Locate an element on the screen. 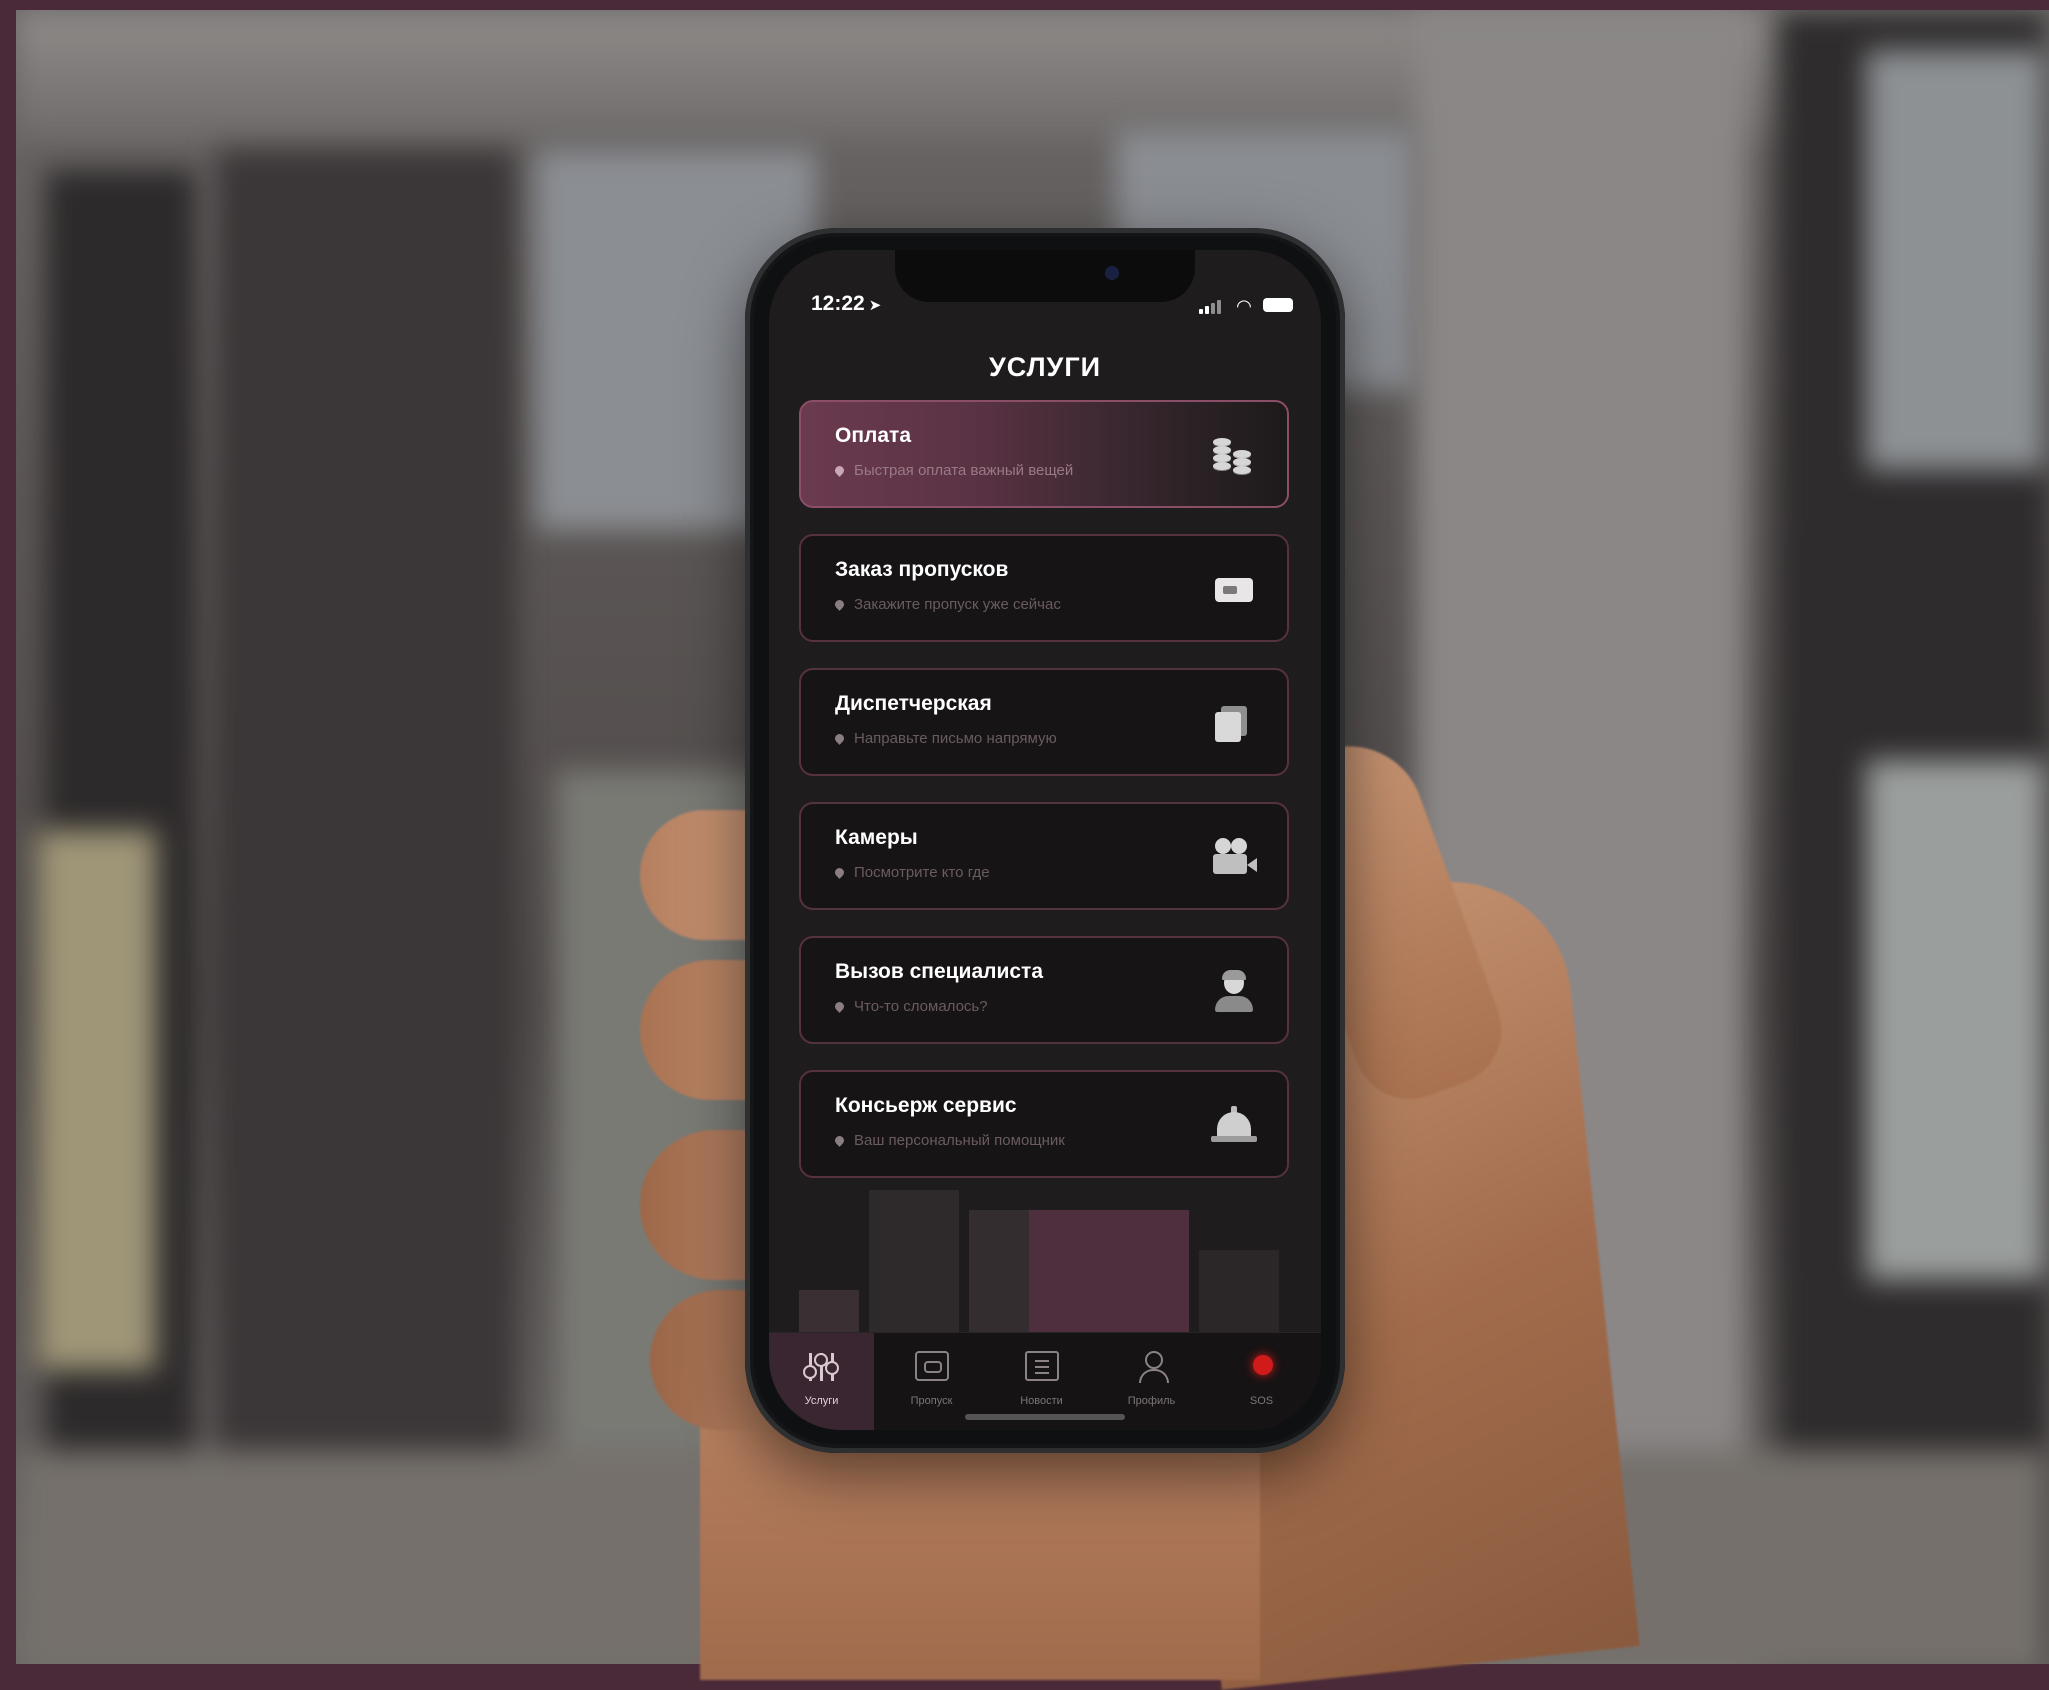  home-indicator is located at coordinates (1045, 1417).